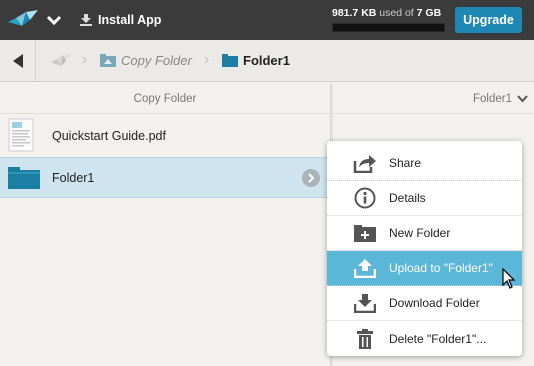  I want to click on file-name: Quickstart Guide.pdf, so click(109, 136).